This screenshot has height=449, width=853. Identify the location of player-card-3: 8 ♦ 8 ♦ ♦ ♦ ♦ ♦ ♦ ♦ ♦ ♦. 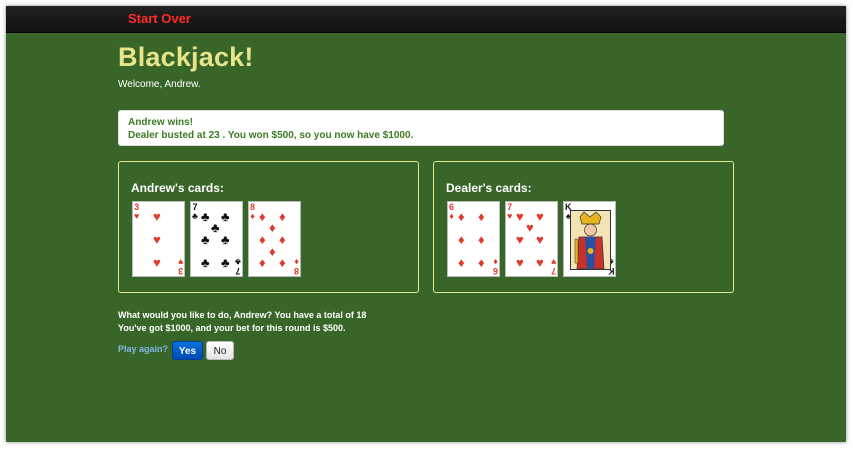
(274, 239).